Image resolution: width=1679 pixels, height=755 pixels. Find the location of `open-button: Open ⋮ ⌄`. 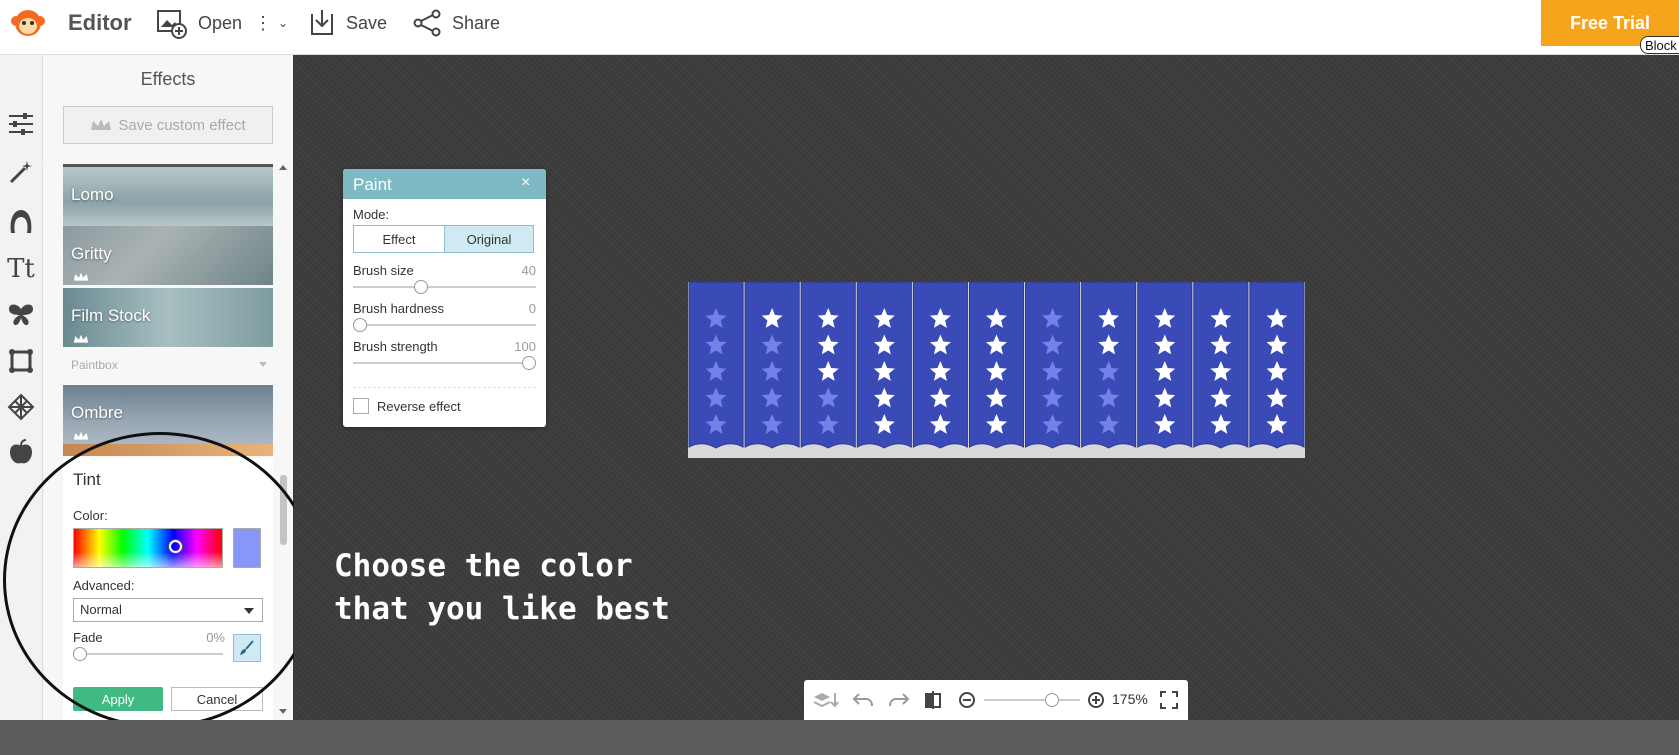

open-button: Open ⋮ ⌄ is located at coordinates (222, 23).